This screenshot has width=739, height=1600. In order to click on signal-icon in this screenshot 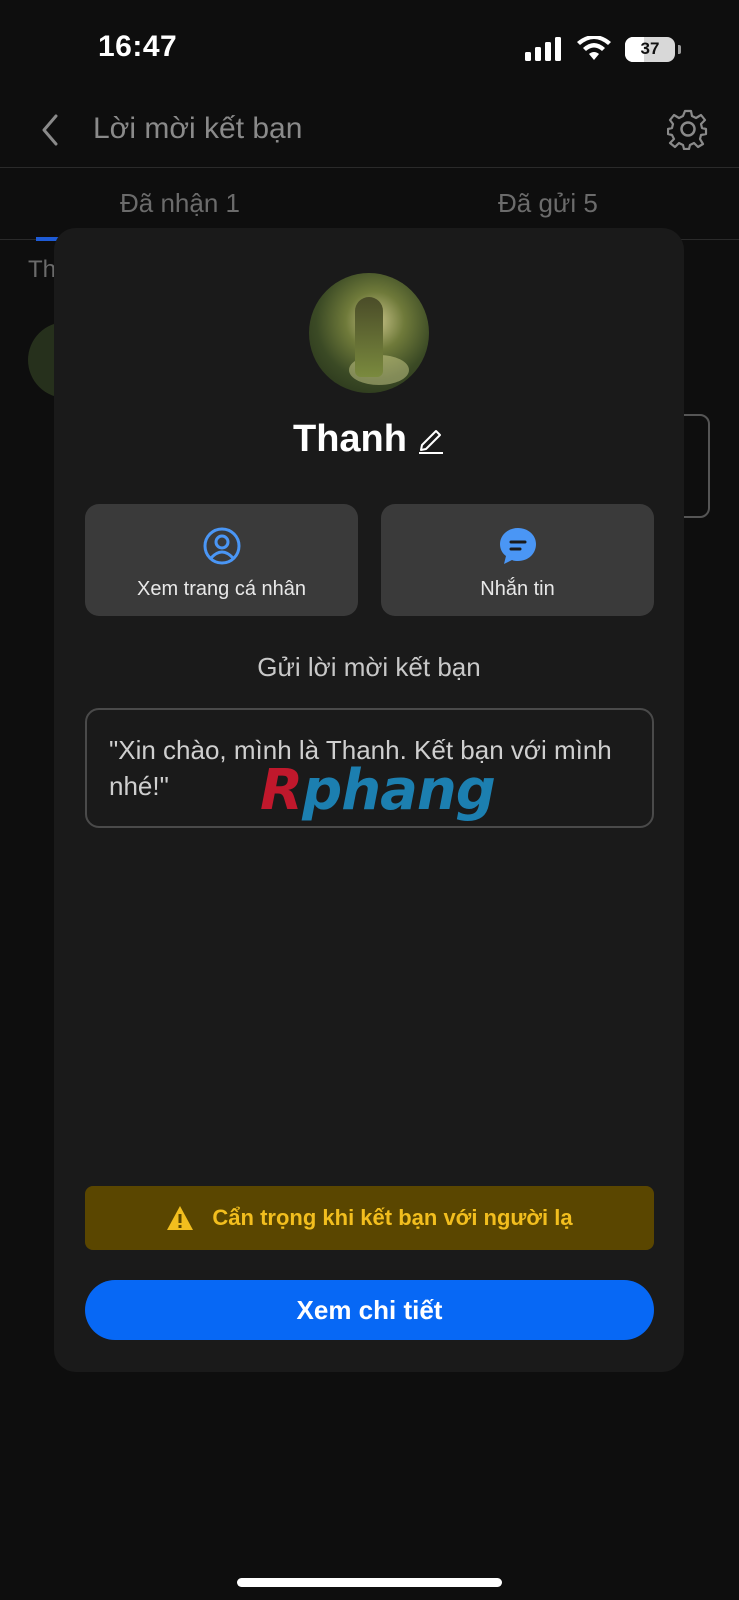, I will do `click(543, 49)`.